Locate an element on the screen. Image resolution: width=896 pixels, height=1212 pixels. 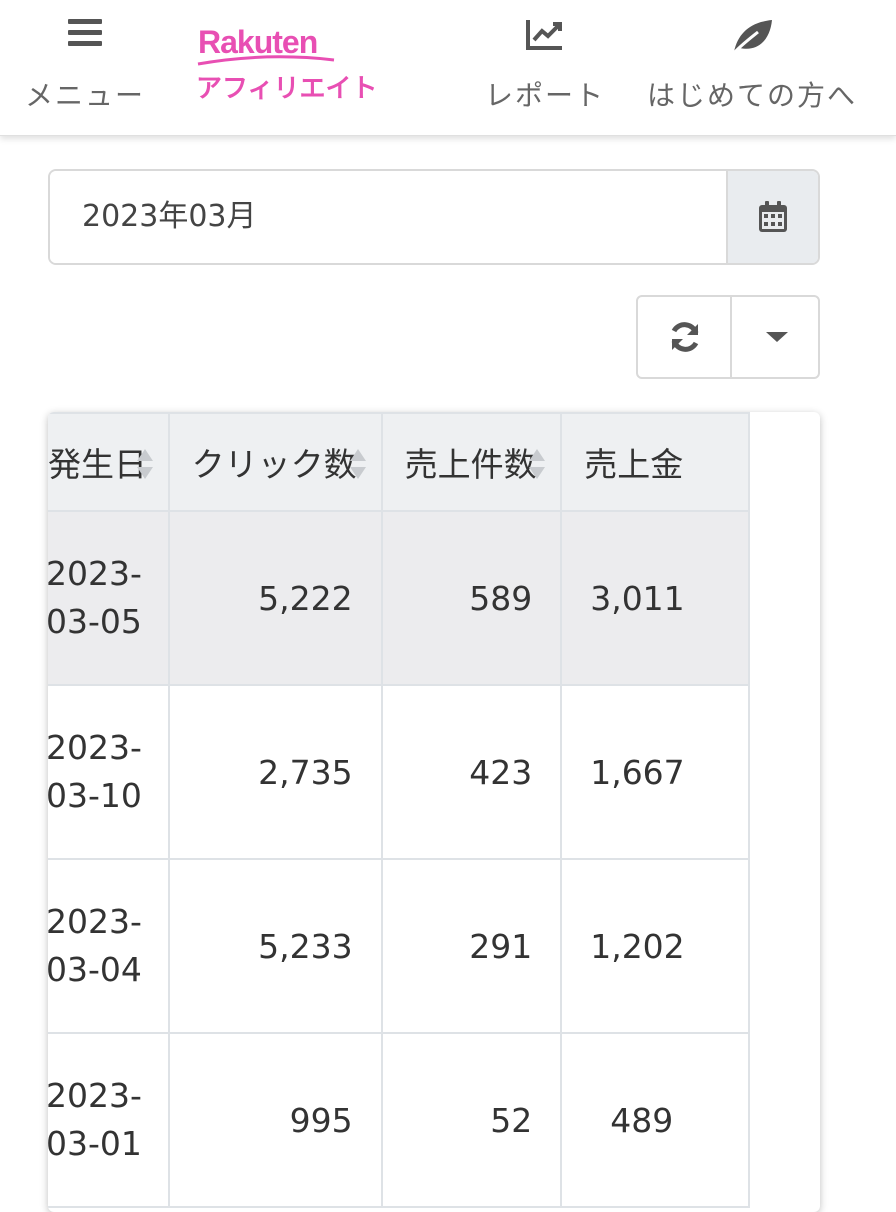
table-toolbar is located at coordinates (728, 337).